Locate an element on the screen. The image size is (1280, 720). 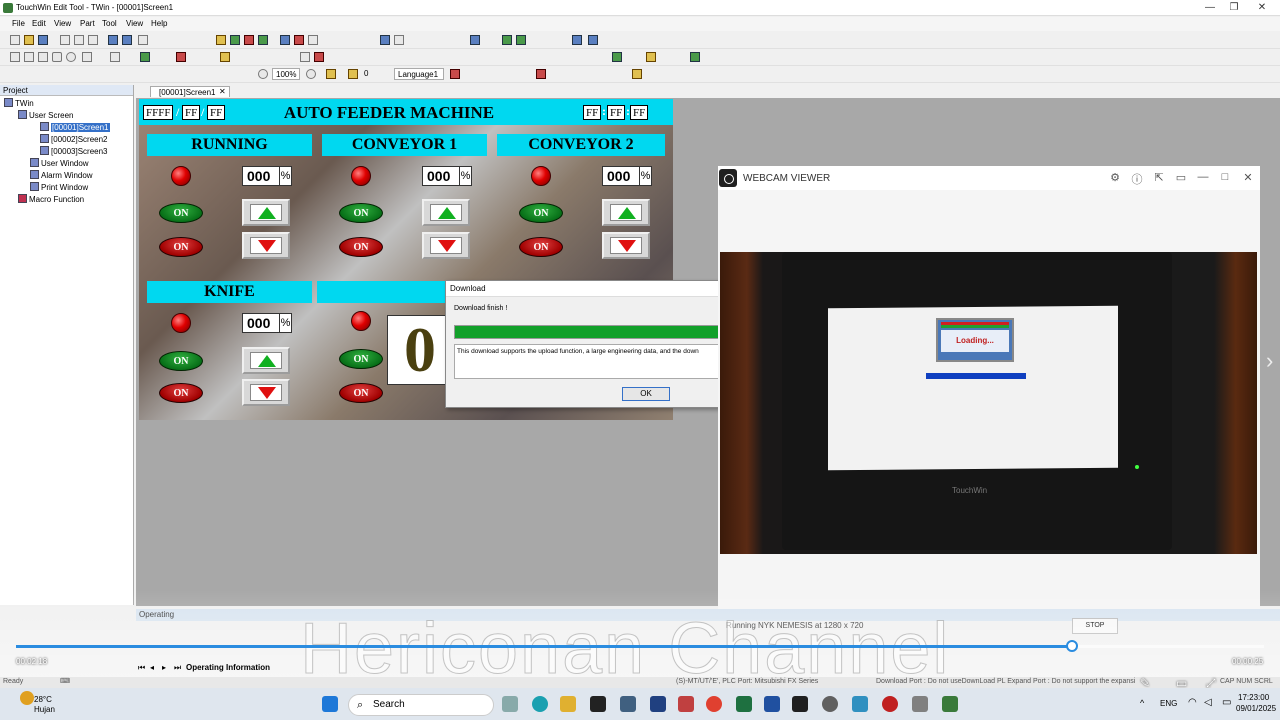
webcam-app-icon is located at coordinates (598, 704).